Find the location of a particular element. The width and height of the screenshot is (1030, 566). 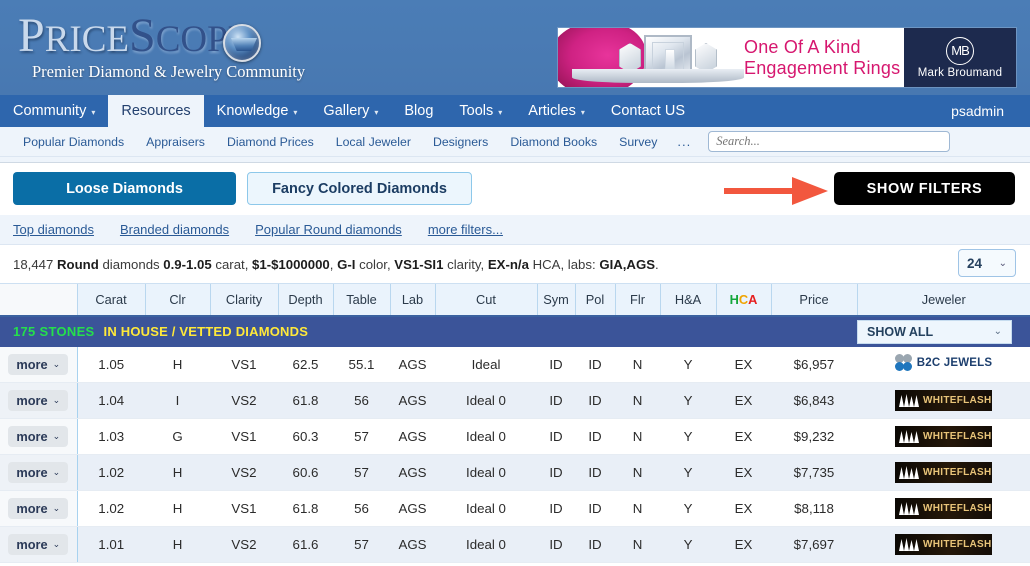

b2c-jewels-logo: B2C JEWELS is located at coordinates (943, 363).